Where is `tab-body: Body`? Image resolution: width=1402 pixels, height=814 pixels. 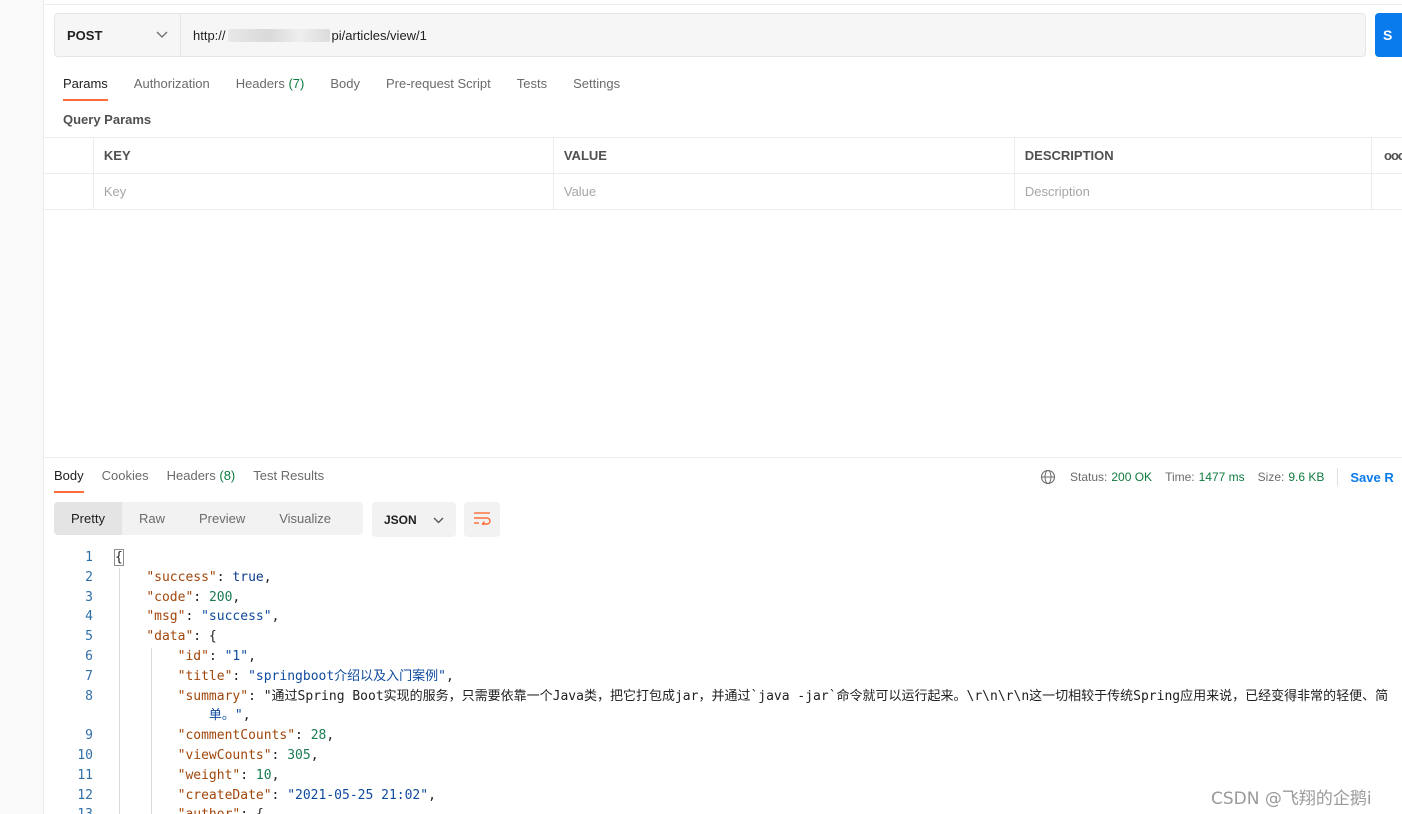 tab-body: Body is located at coordinates (345, 86).